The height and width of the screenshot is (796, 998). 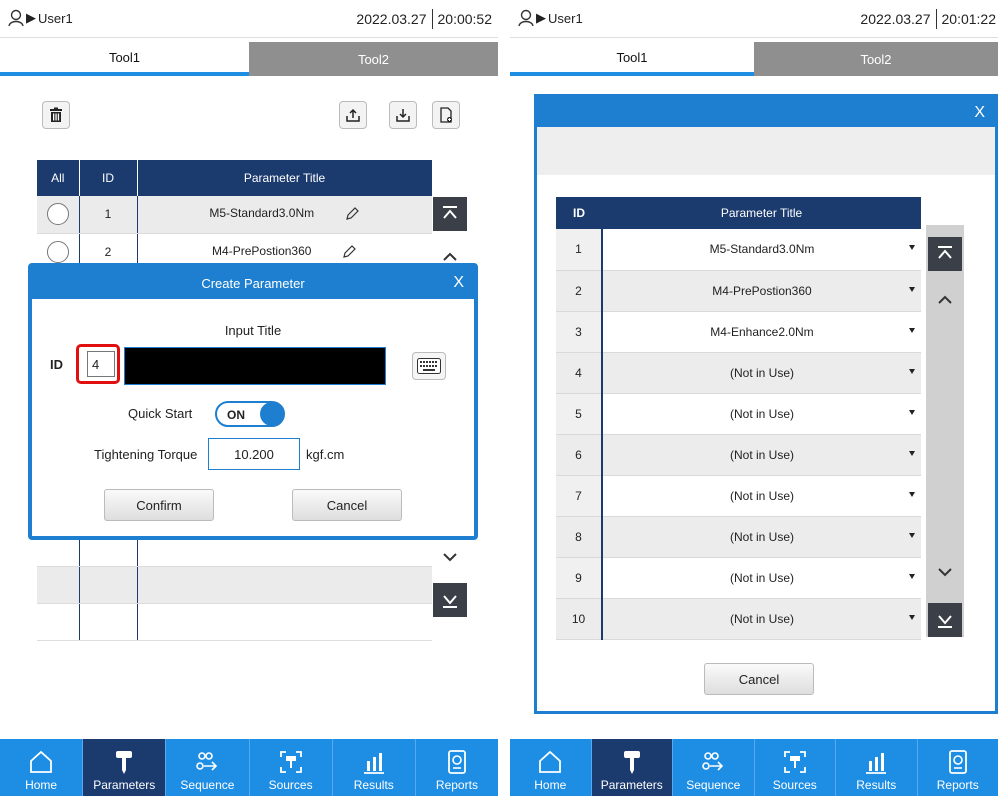 What do you see at coordinates (403, 115) in the screenshot?
I see `download-button` at bounding box center [403, 115].